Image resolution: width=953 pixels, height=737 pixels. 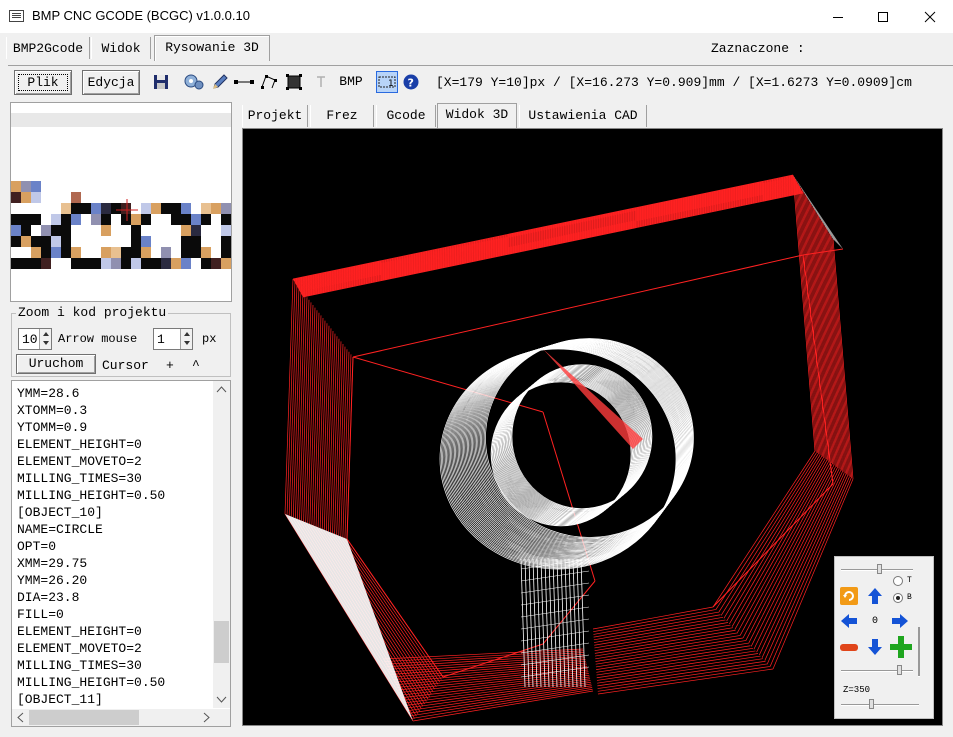 What do you see at coordinates (269, 82) in the screenshot?
I see `polyline-tool-icon` at bounding box center [269, 82].